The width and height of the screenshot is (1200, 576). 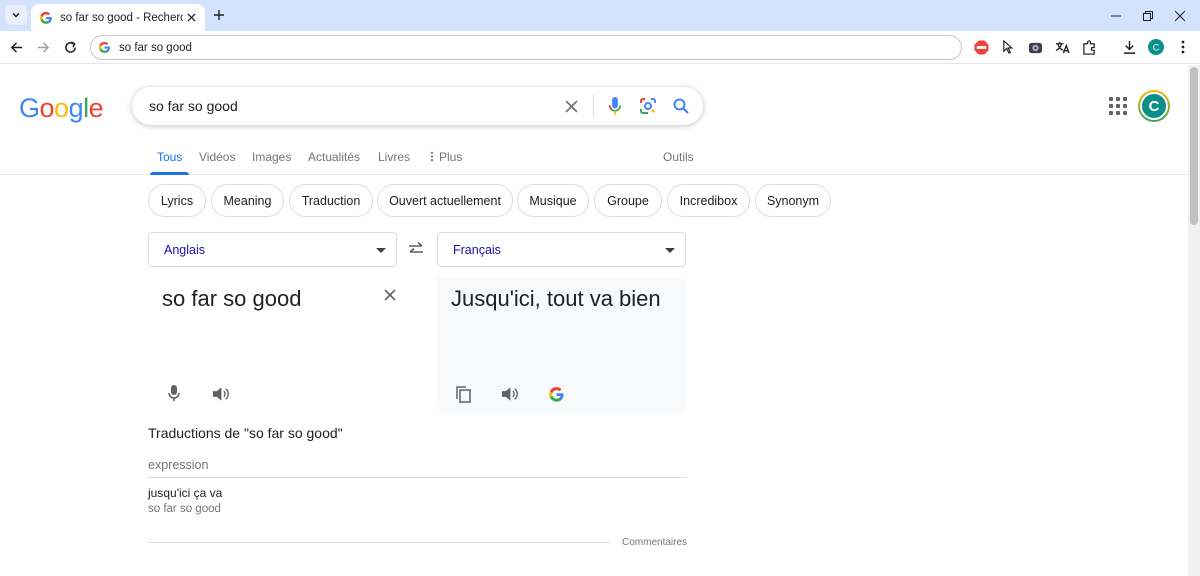 What do you see at coordinates (169, 162) in the screenshot?
I see `tab-all: Tous` at bounding box center [169, 162].